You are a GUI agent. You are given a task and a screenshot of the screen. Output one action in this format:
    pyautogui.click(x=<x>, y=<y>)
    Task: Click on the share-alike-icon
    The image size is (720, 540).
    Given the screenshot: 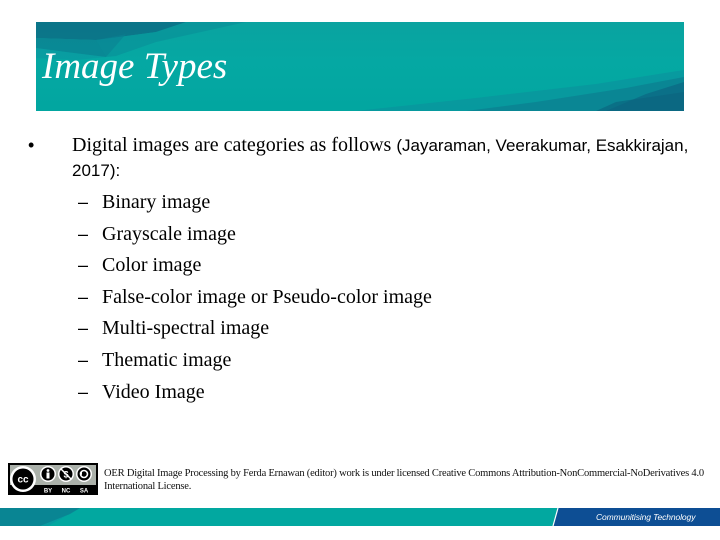 What is the action you would take?
    pyautogui.click(x=84, y=474)
    